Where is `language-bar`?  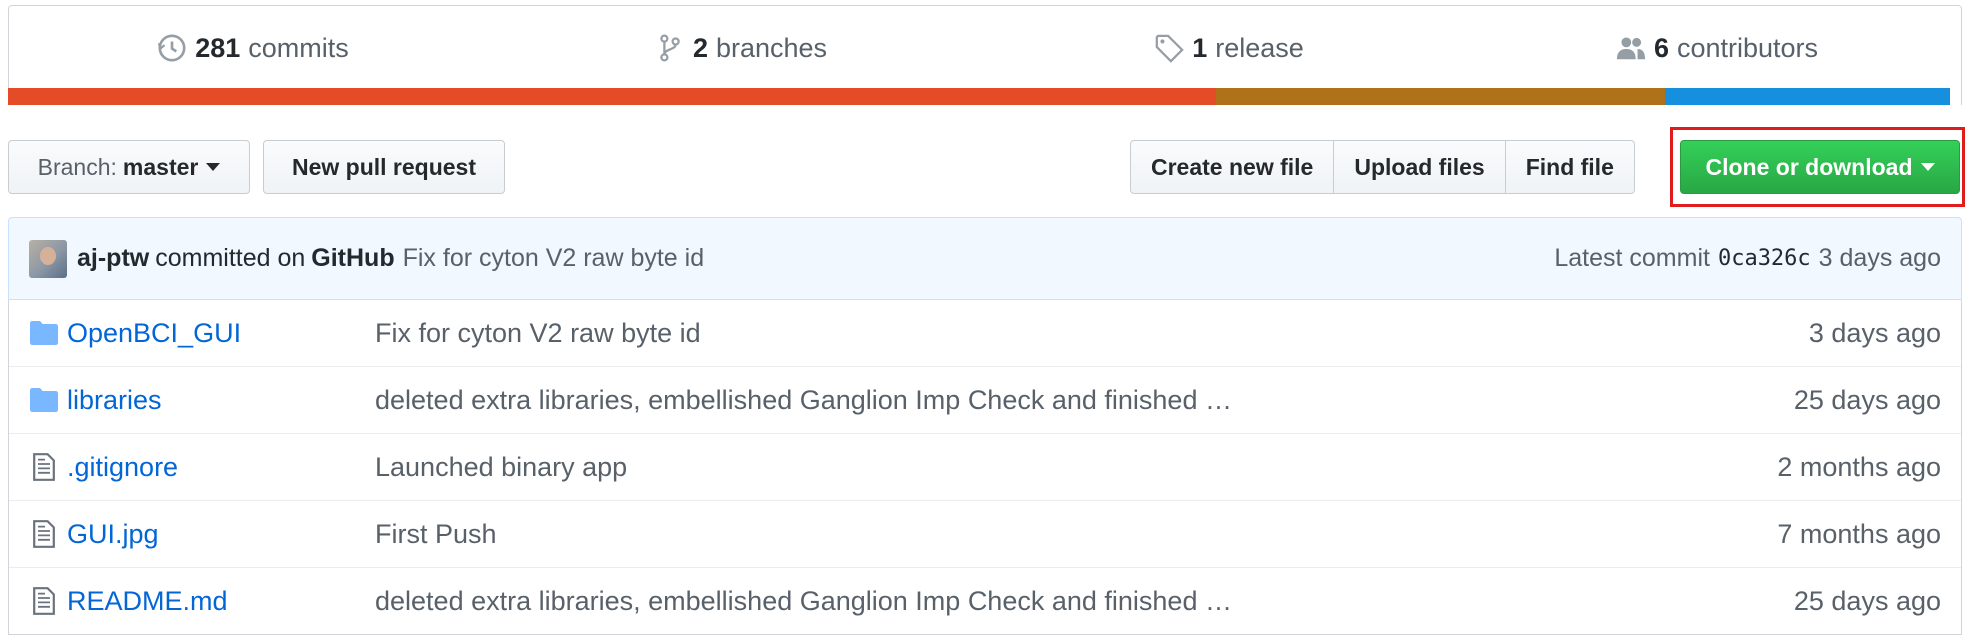
language-bar is located at coordinates (985, 96).